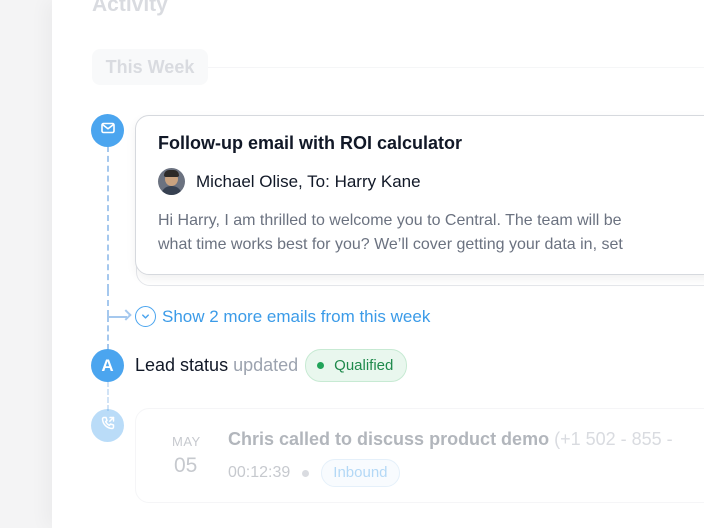 Image resolution: width=704 pixels, height=528 pixels. Describe the element at coordinates (364, 365) in the screenshot. I see `status-badge-label: Qualified` at that location.